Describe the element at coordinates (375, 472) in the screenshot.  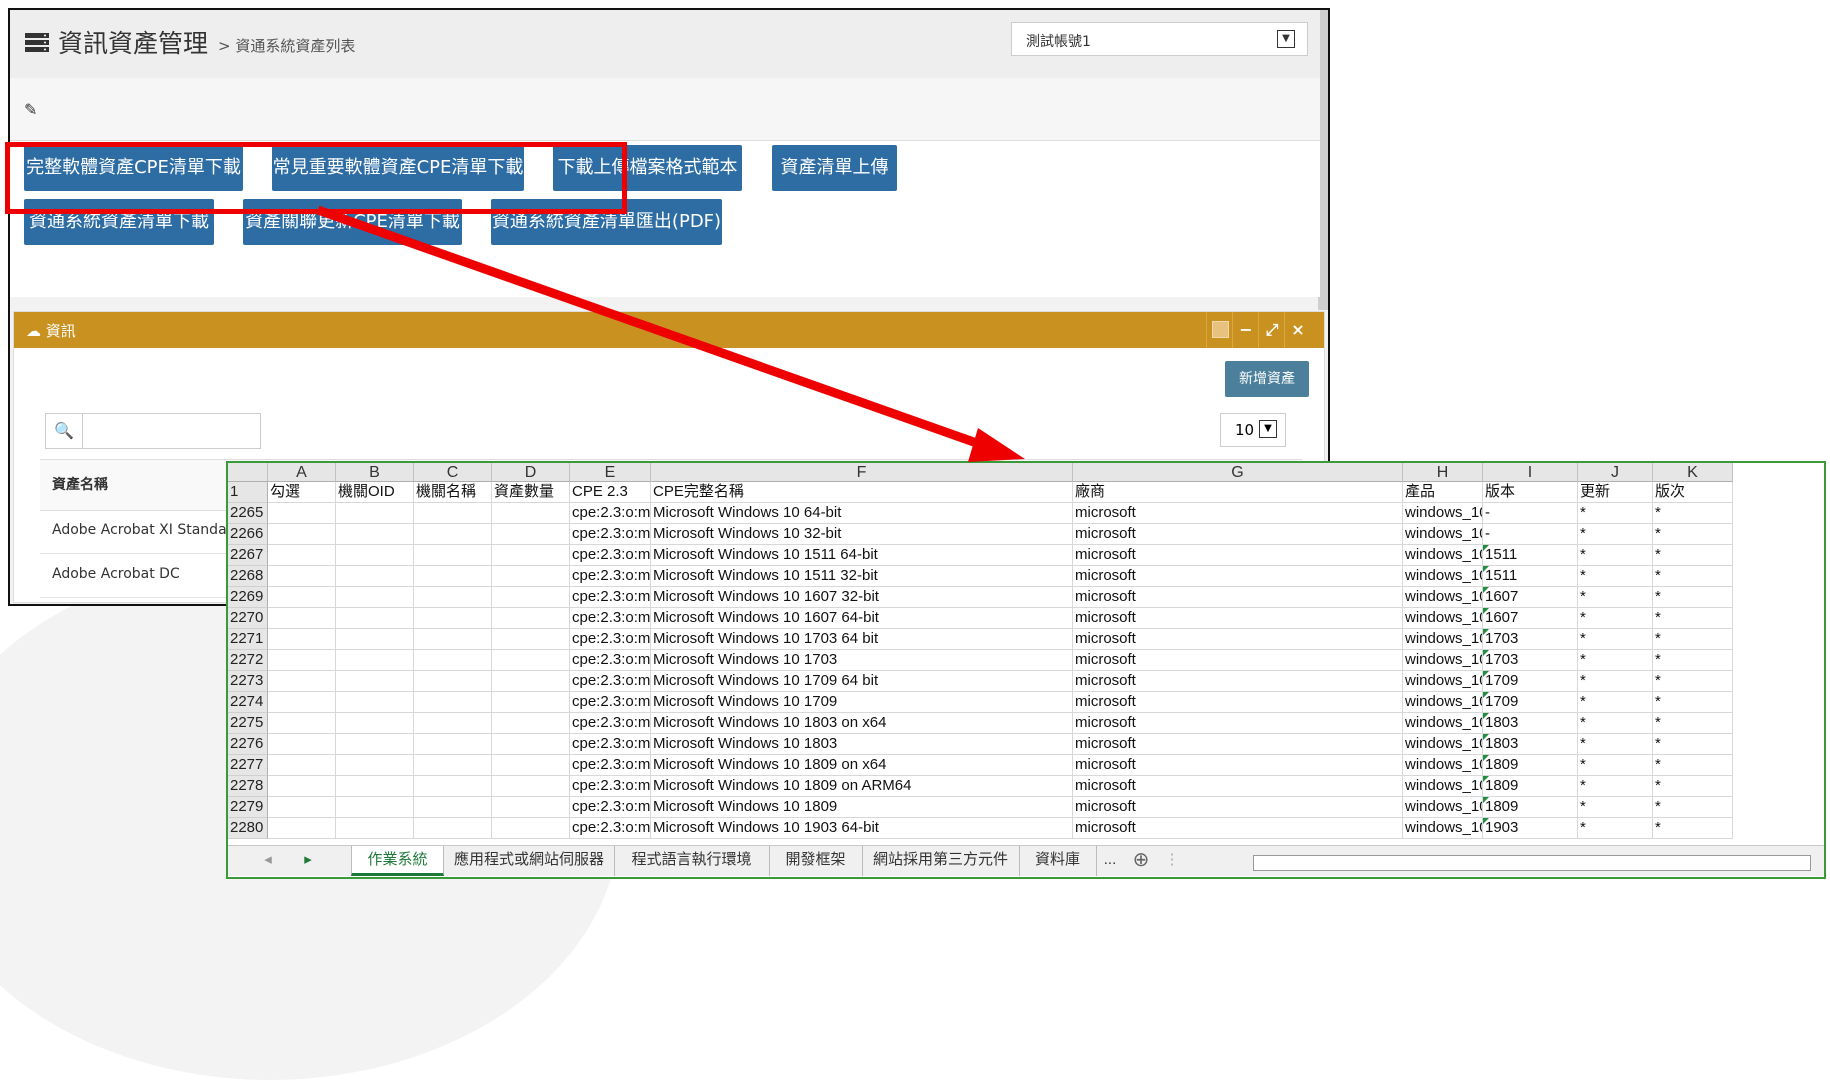
I see `column-header-b: B` at that location.